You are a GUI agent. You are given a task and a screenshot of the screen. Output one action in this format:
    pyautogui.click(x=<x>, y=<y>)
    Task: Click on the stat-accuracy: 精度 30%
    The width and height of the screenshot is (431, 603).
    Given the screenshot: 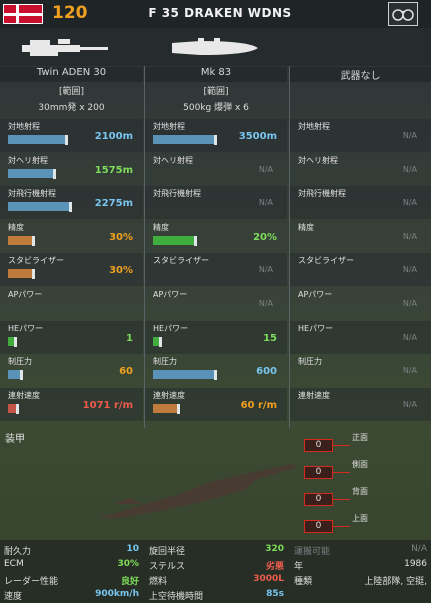 What is the action you would take?
    pyautogui.click(x=71, y=236)
    